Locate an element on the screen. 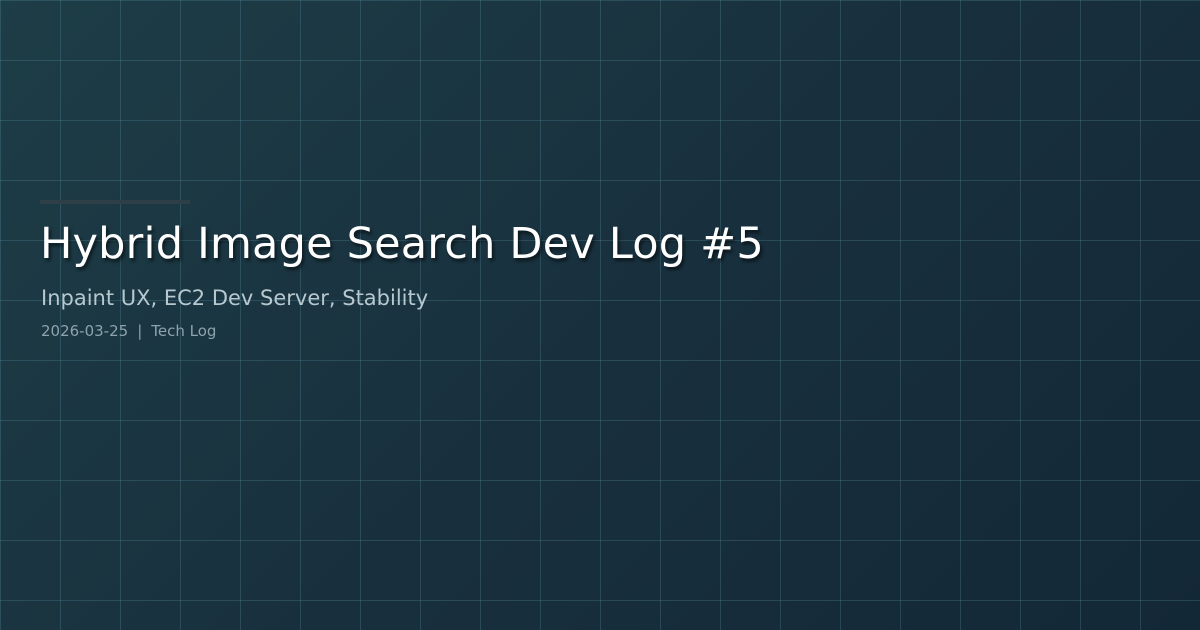  post-title: Hybrid Image Search Dev Log #5 is located at coordinates (402, 244).